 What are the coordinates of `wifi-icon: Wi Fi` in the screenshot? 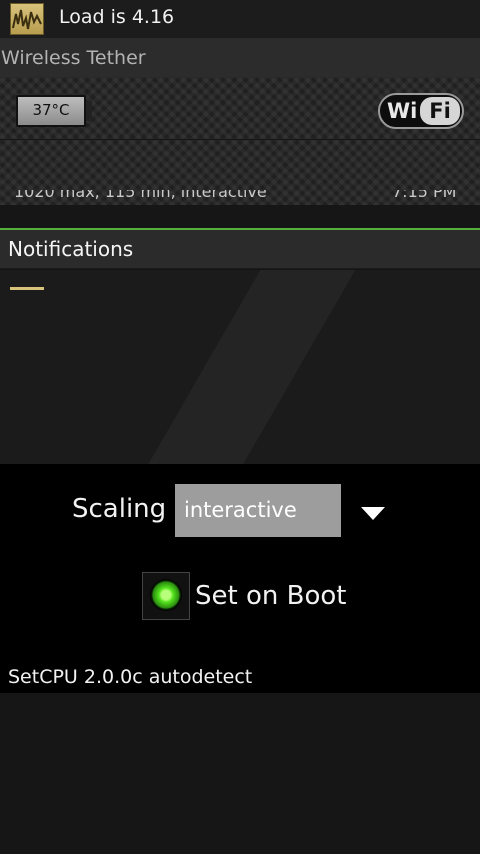 It's located at (421, 111).